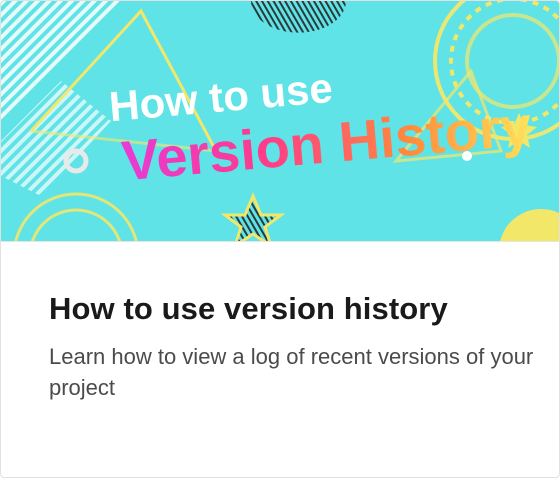 This screenshot has width=560, height=478. What do you see at coordinates (529, 225) in the screenshot?
I see `yellow-circle` at bounding box center [529, 225].